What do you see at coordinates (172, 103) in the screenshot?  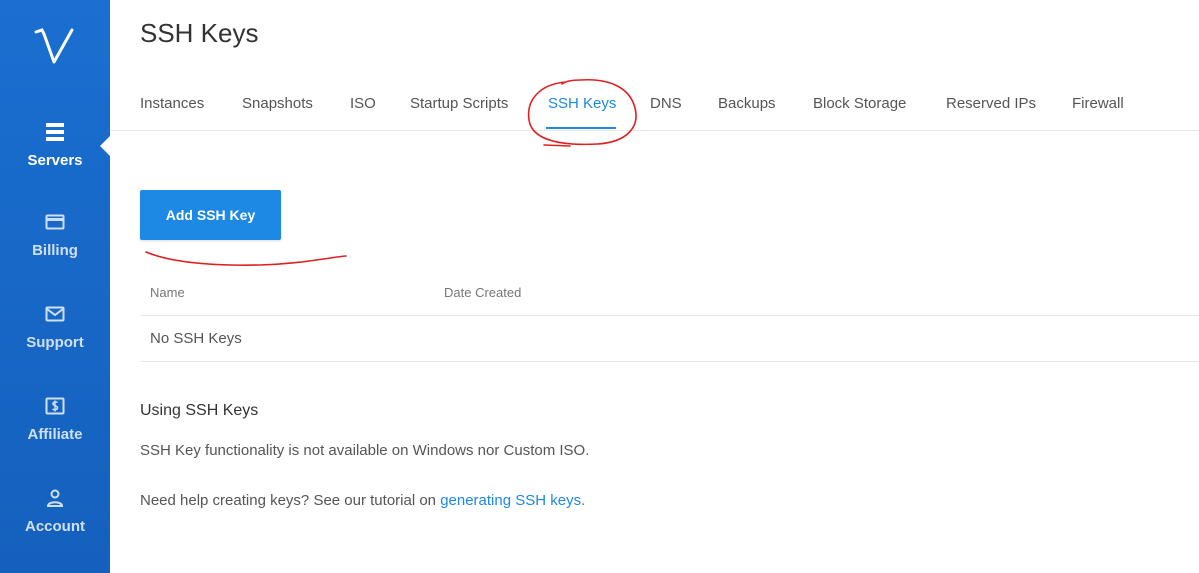 I see `tab-instances: Instances` at bounding box center [172, 103].